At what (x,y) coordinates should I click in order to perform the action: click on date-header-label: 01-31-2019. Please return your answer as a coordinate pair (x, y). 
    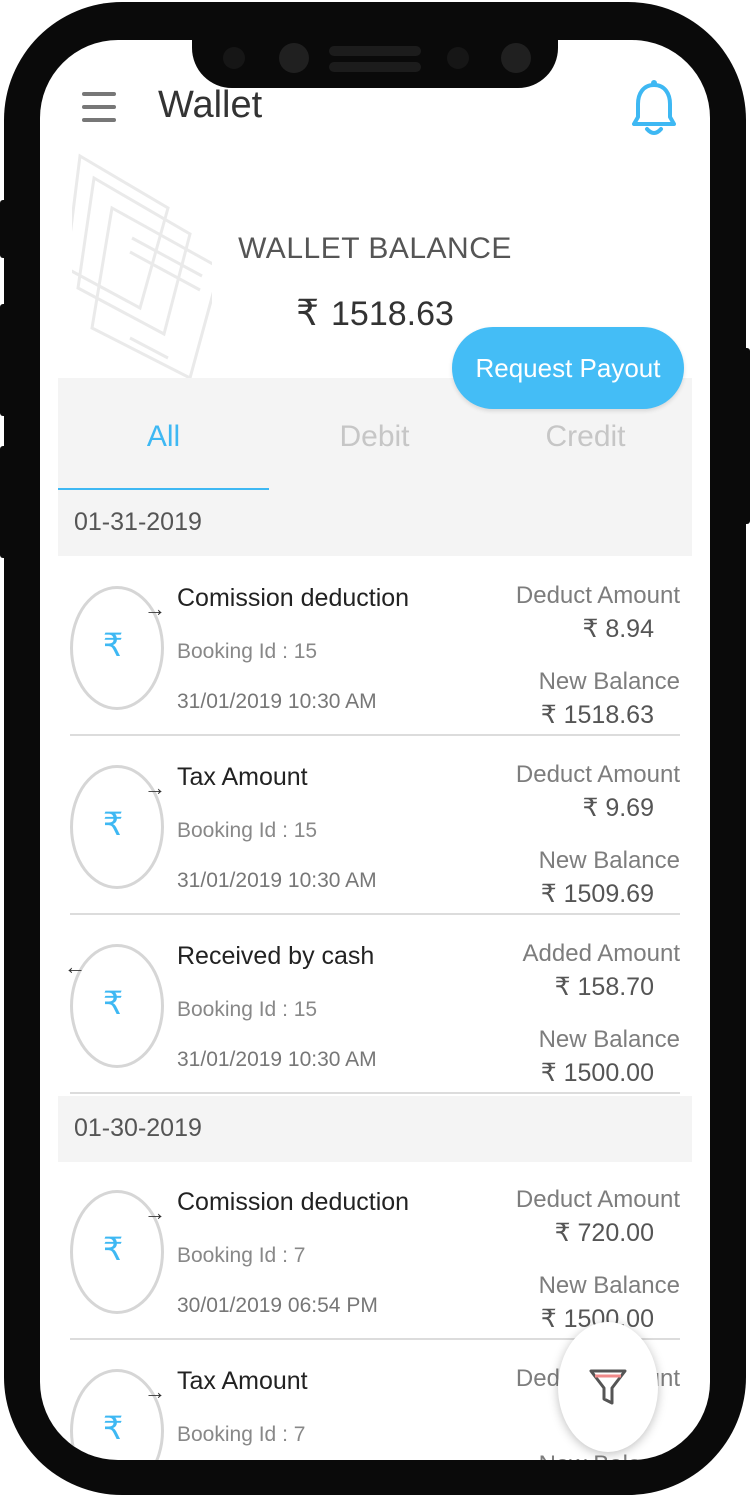
    Looking at the image, I should click on (138, 522).